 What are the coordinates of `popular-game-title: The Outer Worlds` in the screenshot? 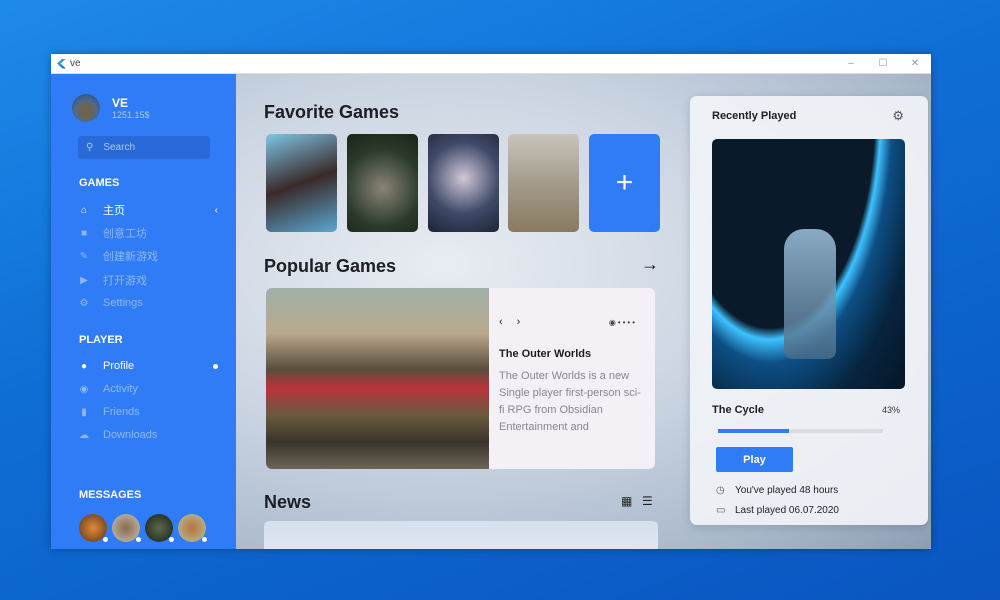 It's located at (545, 354).